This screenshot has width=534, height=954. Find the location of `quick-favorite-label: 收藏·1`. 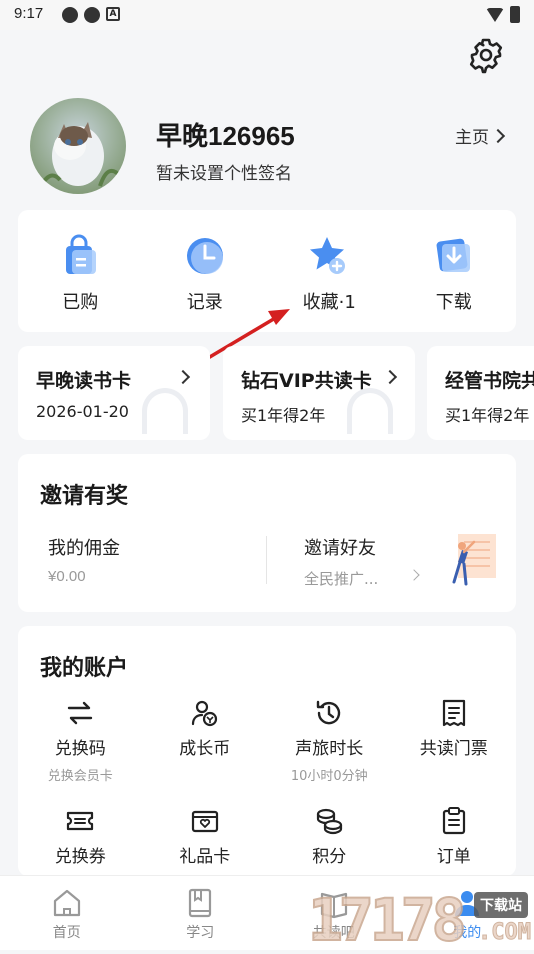

quick-favorite-label: 收藏·1 is located at coordinates (329, 301).